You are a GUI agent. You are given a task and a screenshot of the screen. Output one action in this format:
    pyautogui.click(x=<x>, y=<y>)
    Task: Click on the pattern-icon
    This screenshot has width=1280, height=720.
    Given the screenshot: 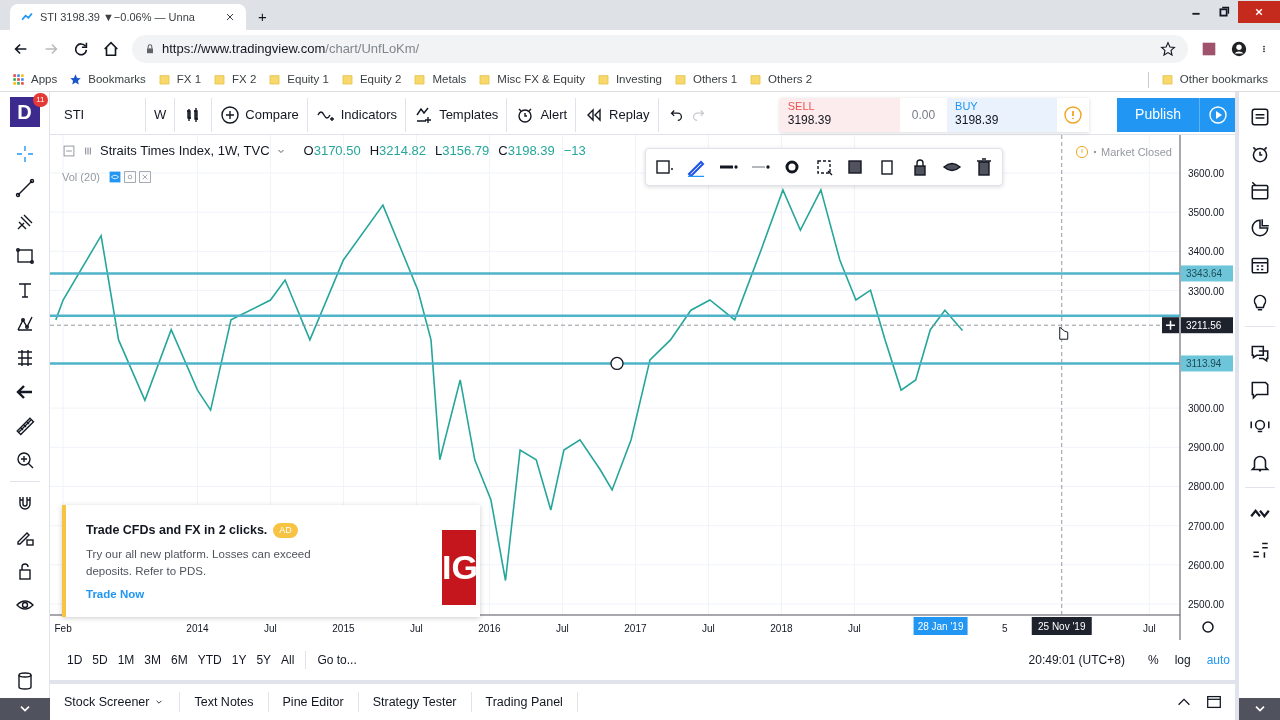 What is the action you would take?
    pyautogui.click(x=24, y=324)
    